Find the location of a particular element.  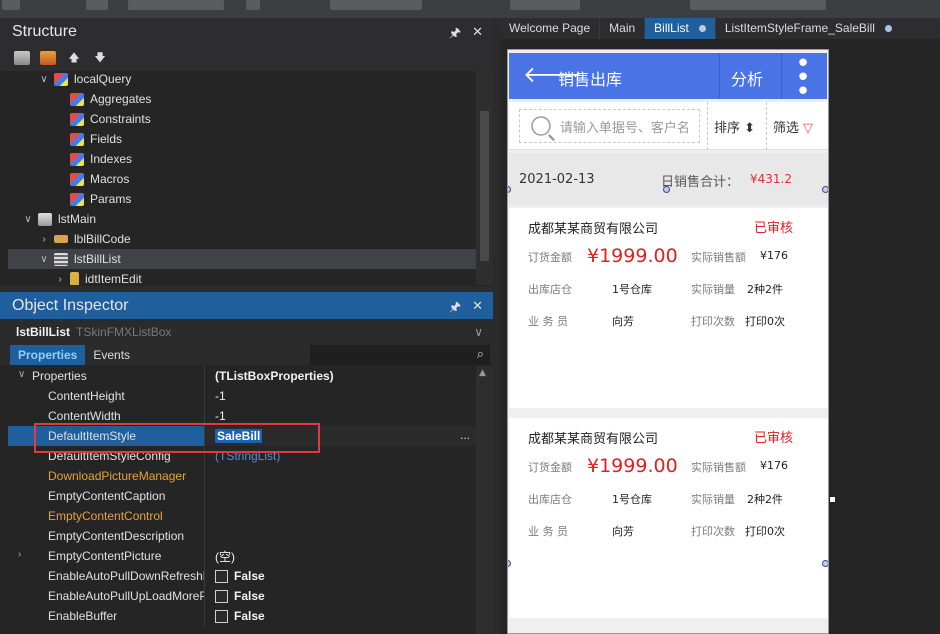

property-row: DefaultItemStyleConfig (TStringList) is located at coordinates (242, 456).